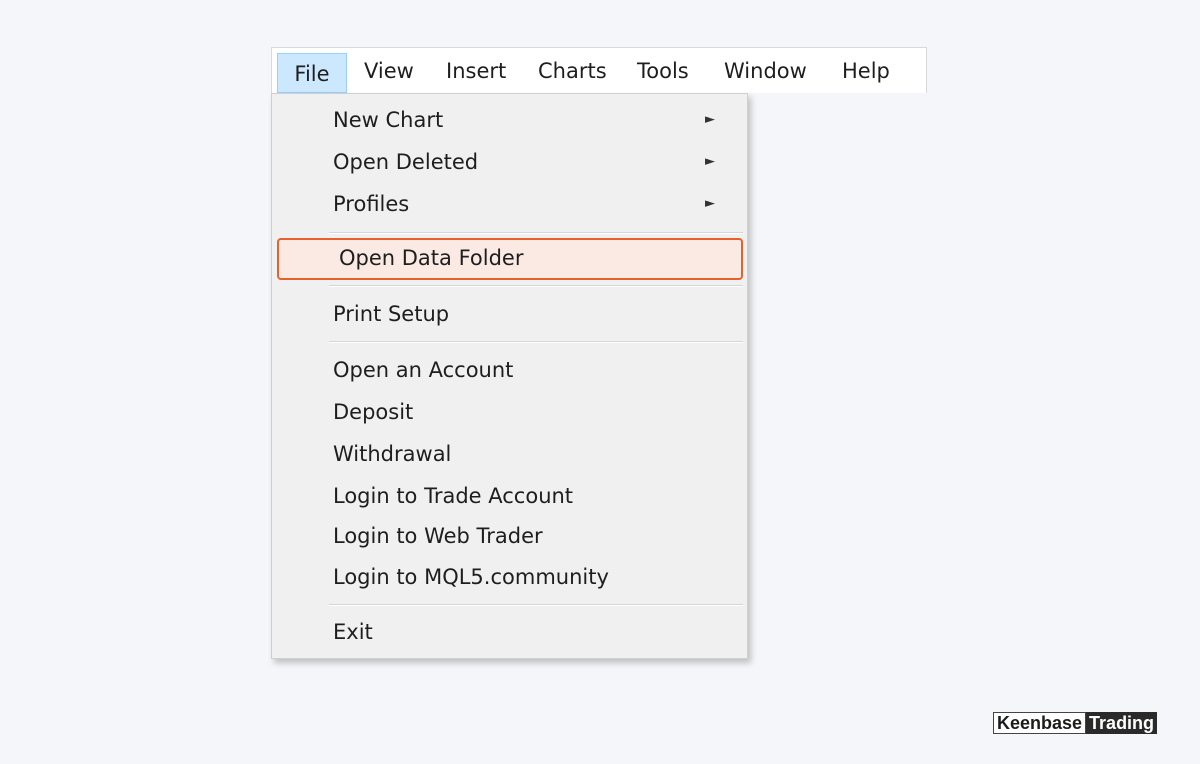 The height and width of the screenshot is (764, 1200). Describe the element at coordinates (1040, 723) in the screenshot. I see `logo-text-keenbase: Keenbase` at that location.